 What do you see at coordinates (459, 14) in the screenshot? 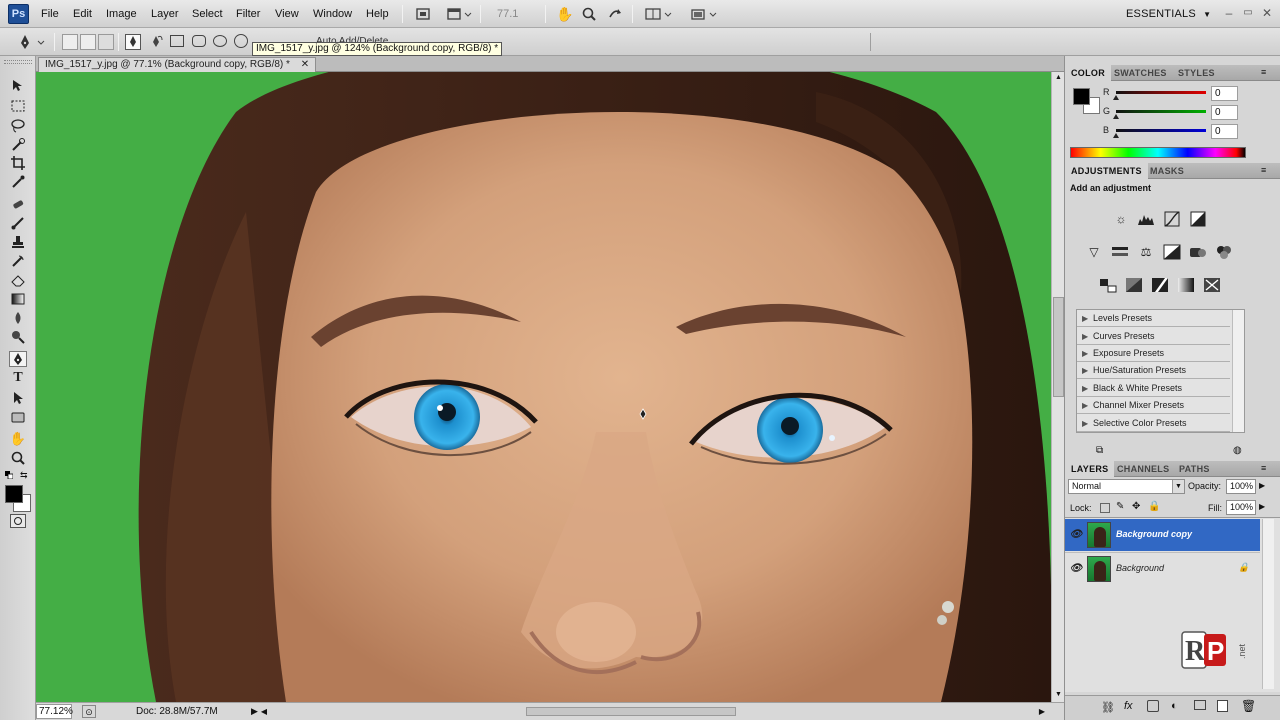
I see `mini-bridge-icon` at bounding box center [459, 14].